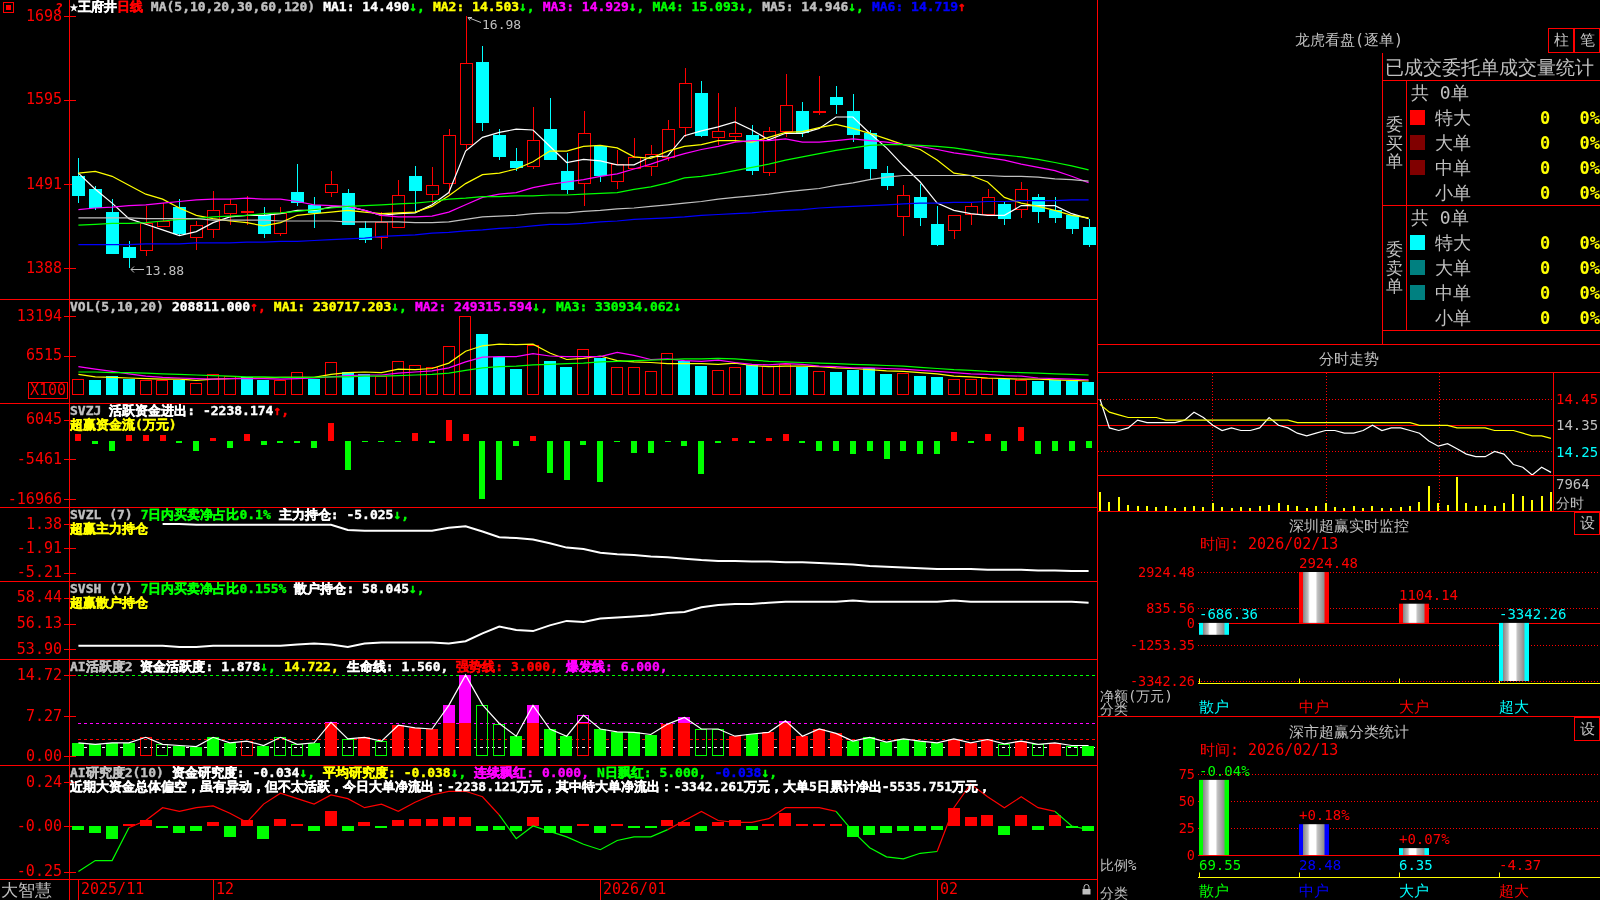 The height and width of the screenshot is (900, 1600). Describe the element at coordinates (1520, 865) in the screenshot. I see `value-label: -4.37` at that location.